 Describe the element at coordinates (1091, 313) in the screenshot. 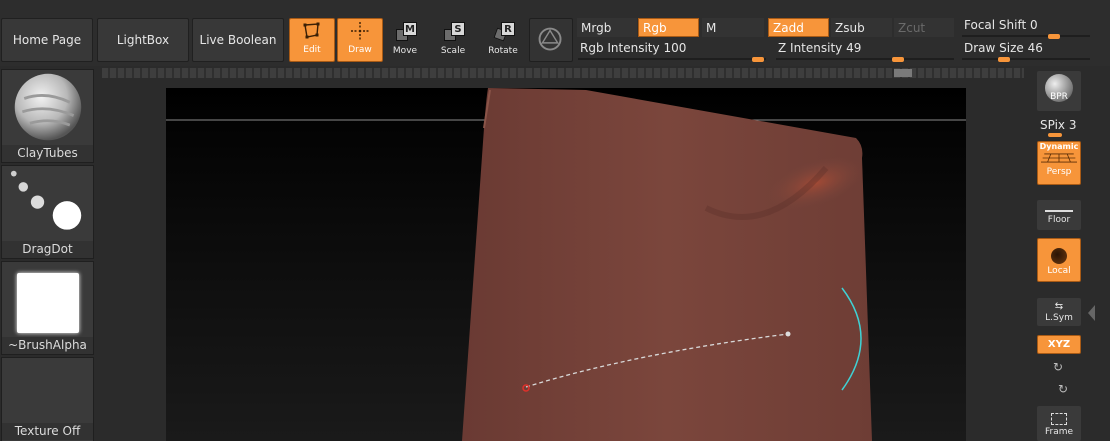

I see `right-tray-expand-icon` at that location.